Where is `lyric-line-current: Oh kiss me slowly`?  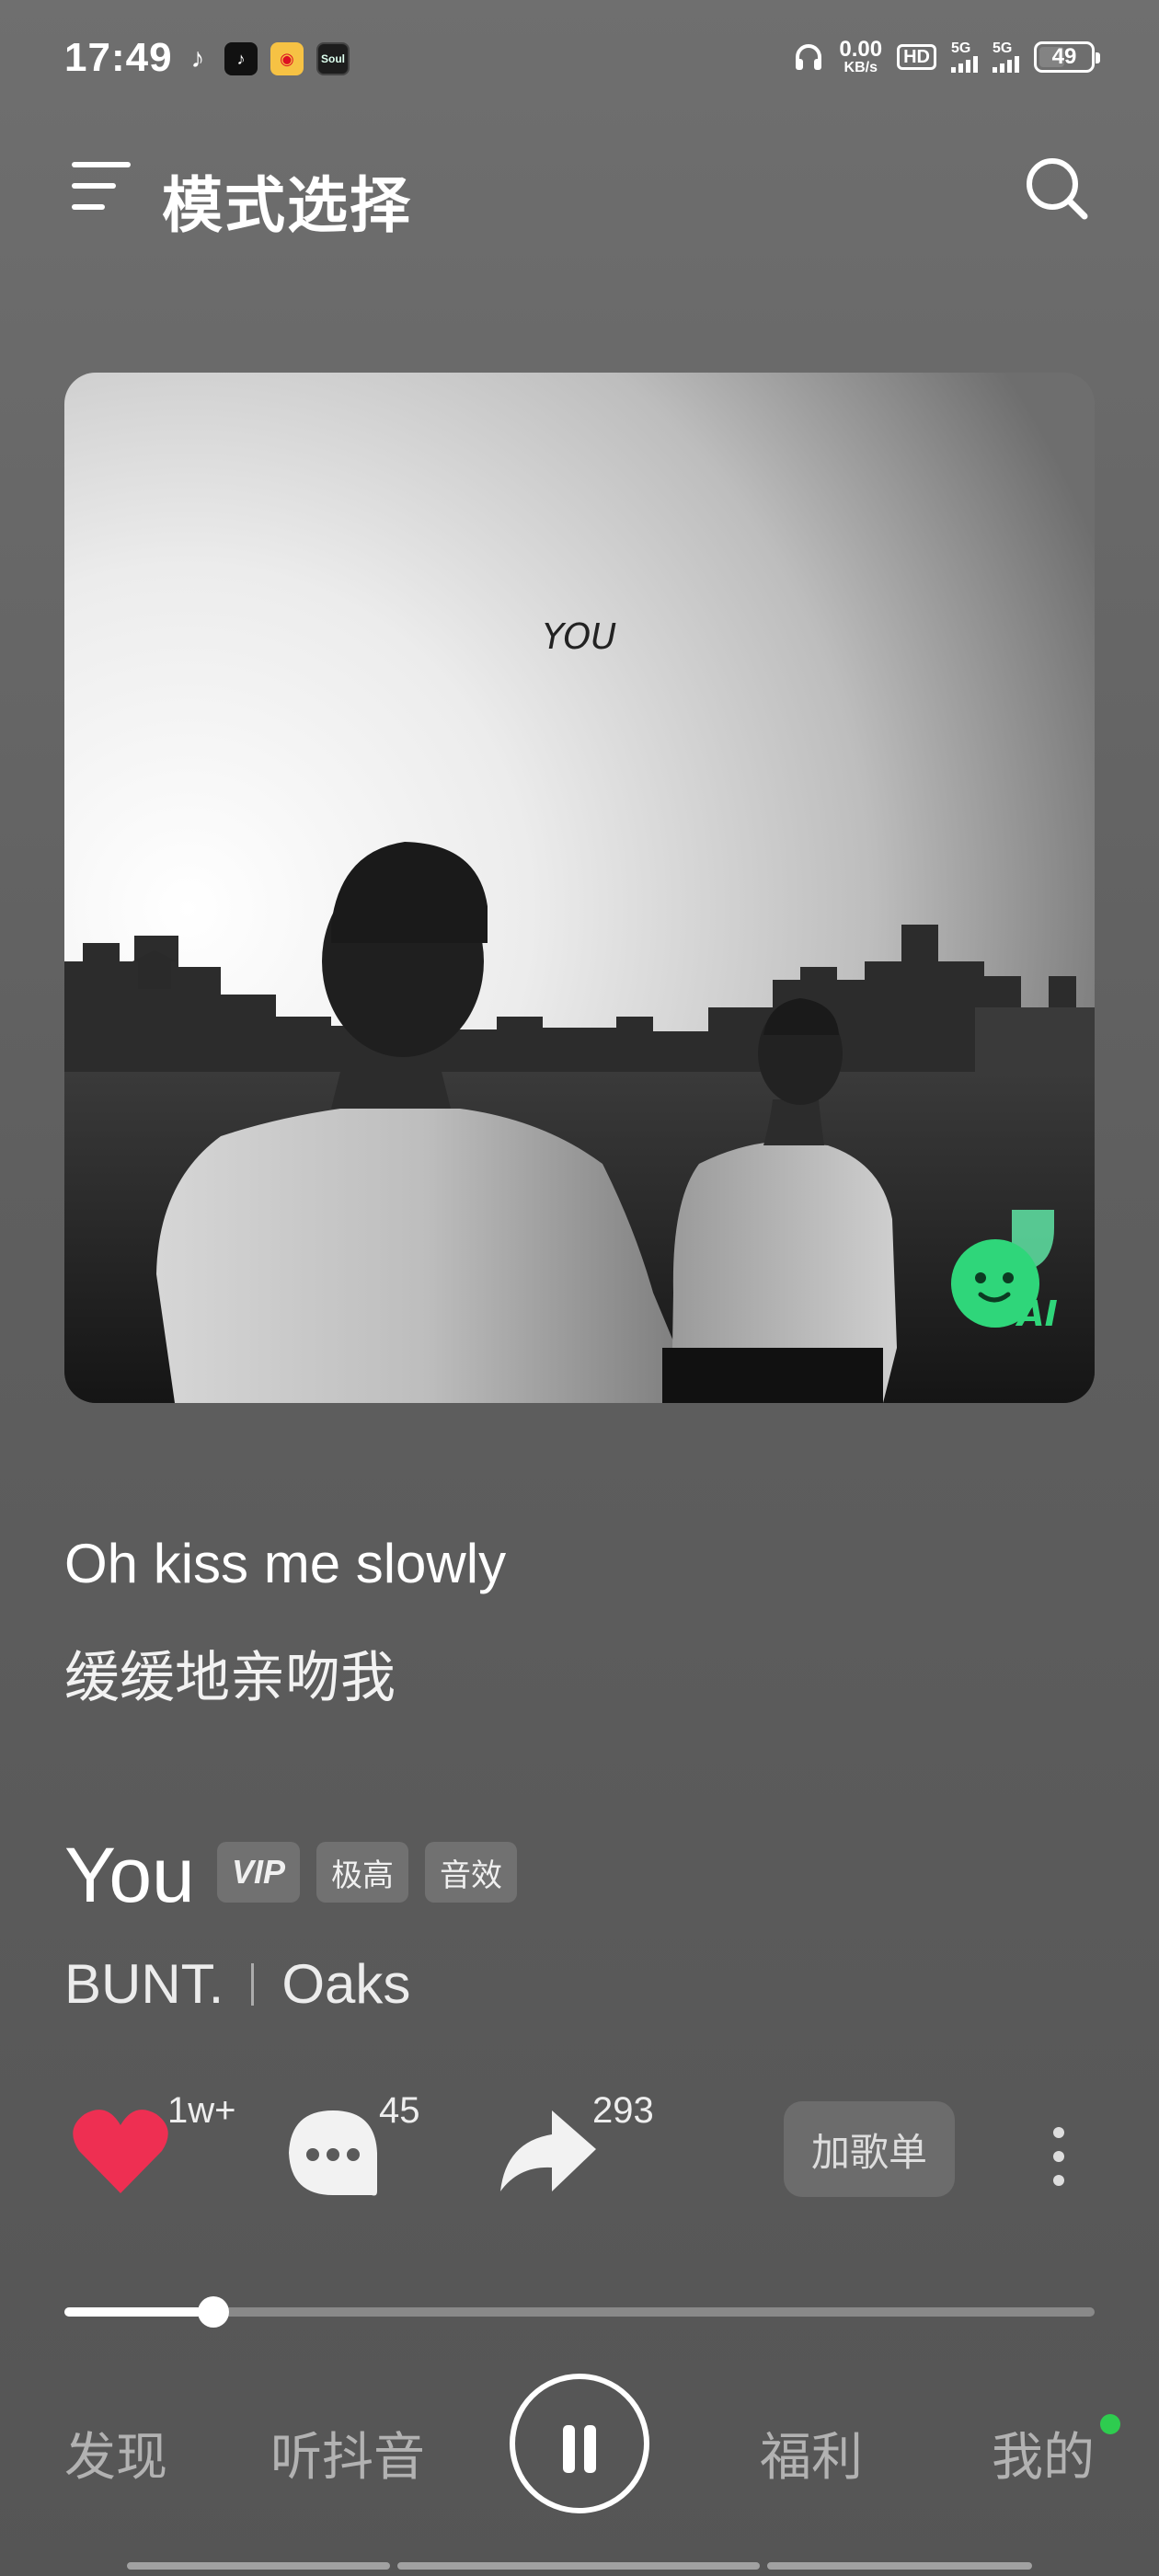
lyric-line-current: Oh kiss me slowly is located at coordinates (285, 1563).